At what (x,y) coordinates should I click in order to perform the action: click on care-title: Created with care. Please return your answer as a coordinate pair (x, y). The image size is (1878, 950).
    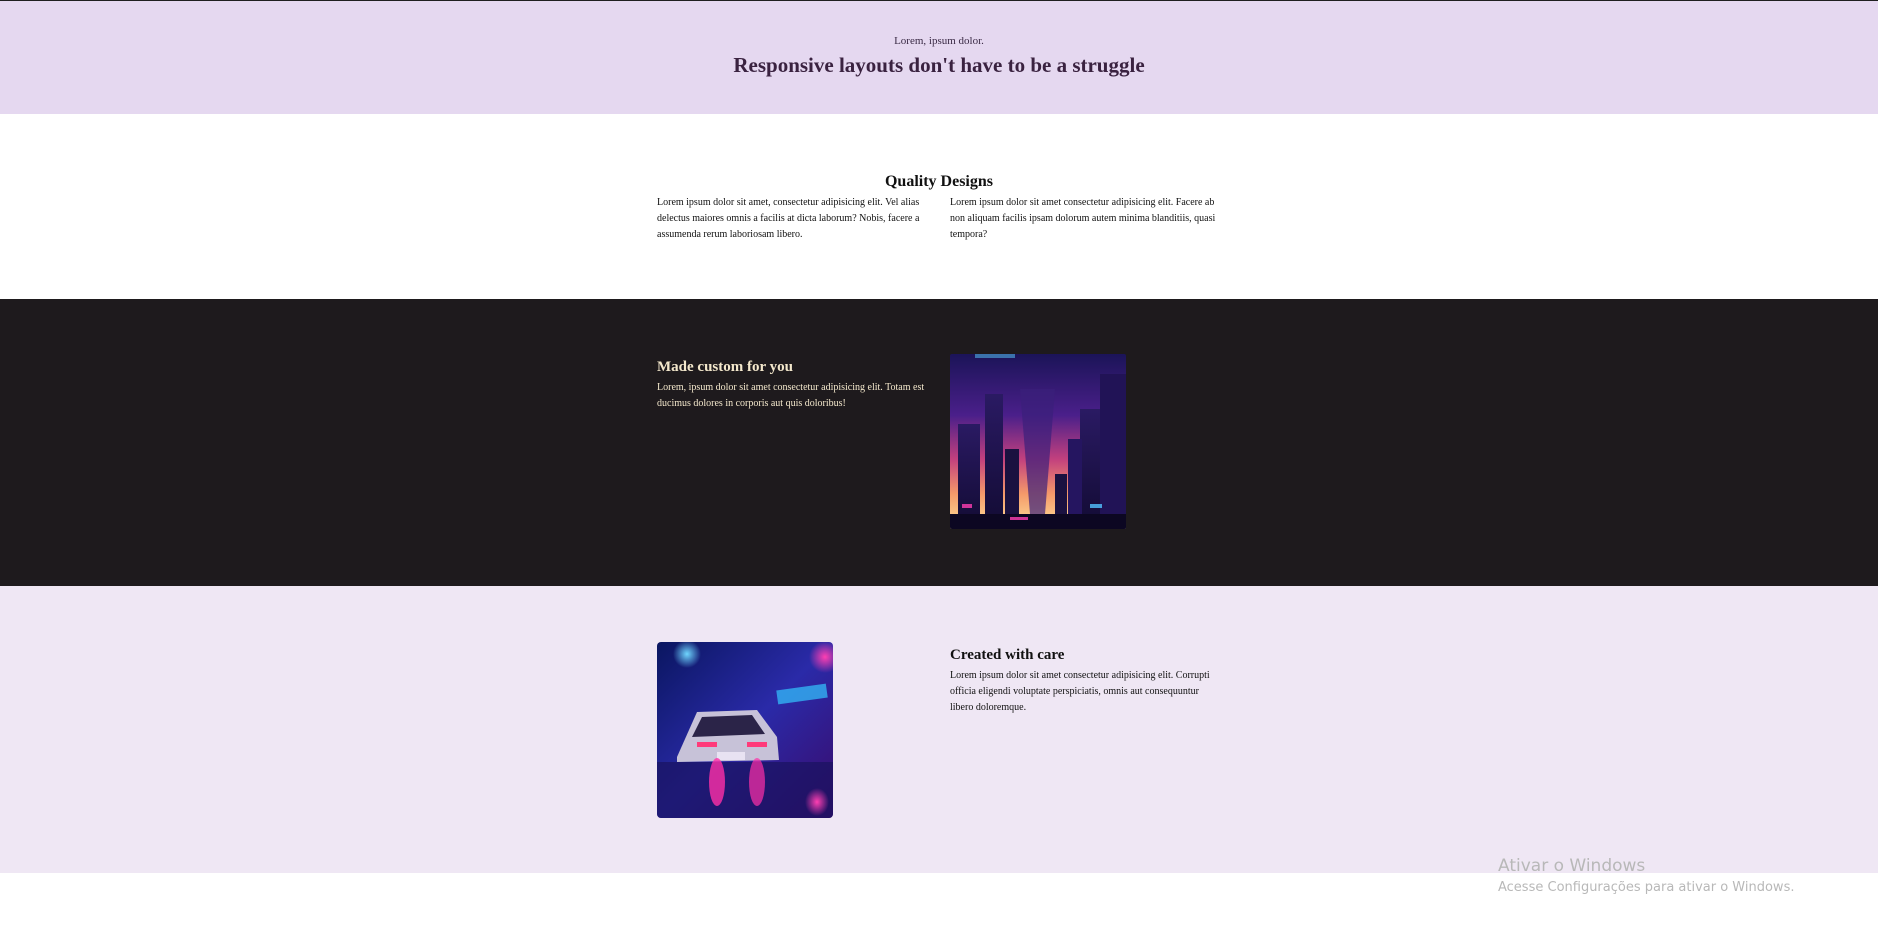
    Looking at the image, I should click on (1007, 655).